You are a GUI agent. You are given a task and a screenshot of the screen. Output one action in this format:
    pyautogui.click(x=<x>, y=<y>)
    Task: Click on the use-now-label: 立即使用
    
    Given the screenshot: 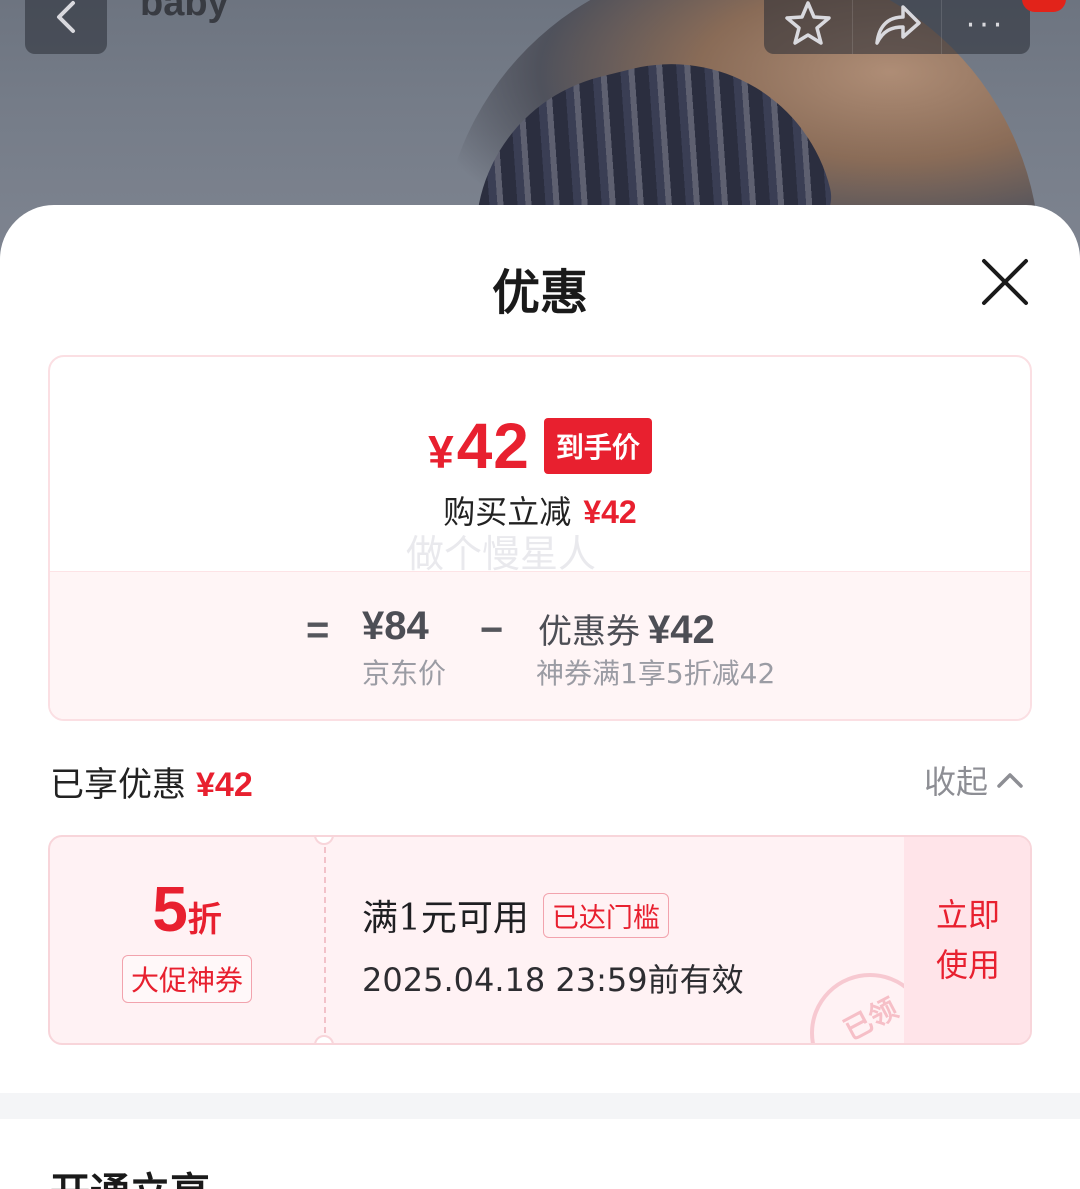 What is the action you would take?
    pyautogui.click(x=967, y=940)
    